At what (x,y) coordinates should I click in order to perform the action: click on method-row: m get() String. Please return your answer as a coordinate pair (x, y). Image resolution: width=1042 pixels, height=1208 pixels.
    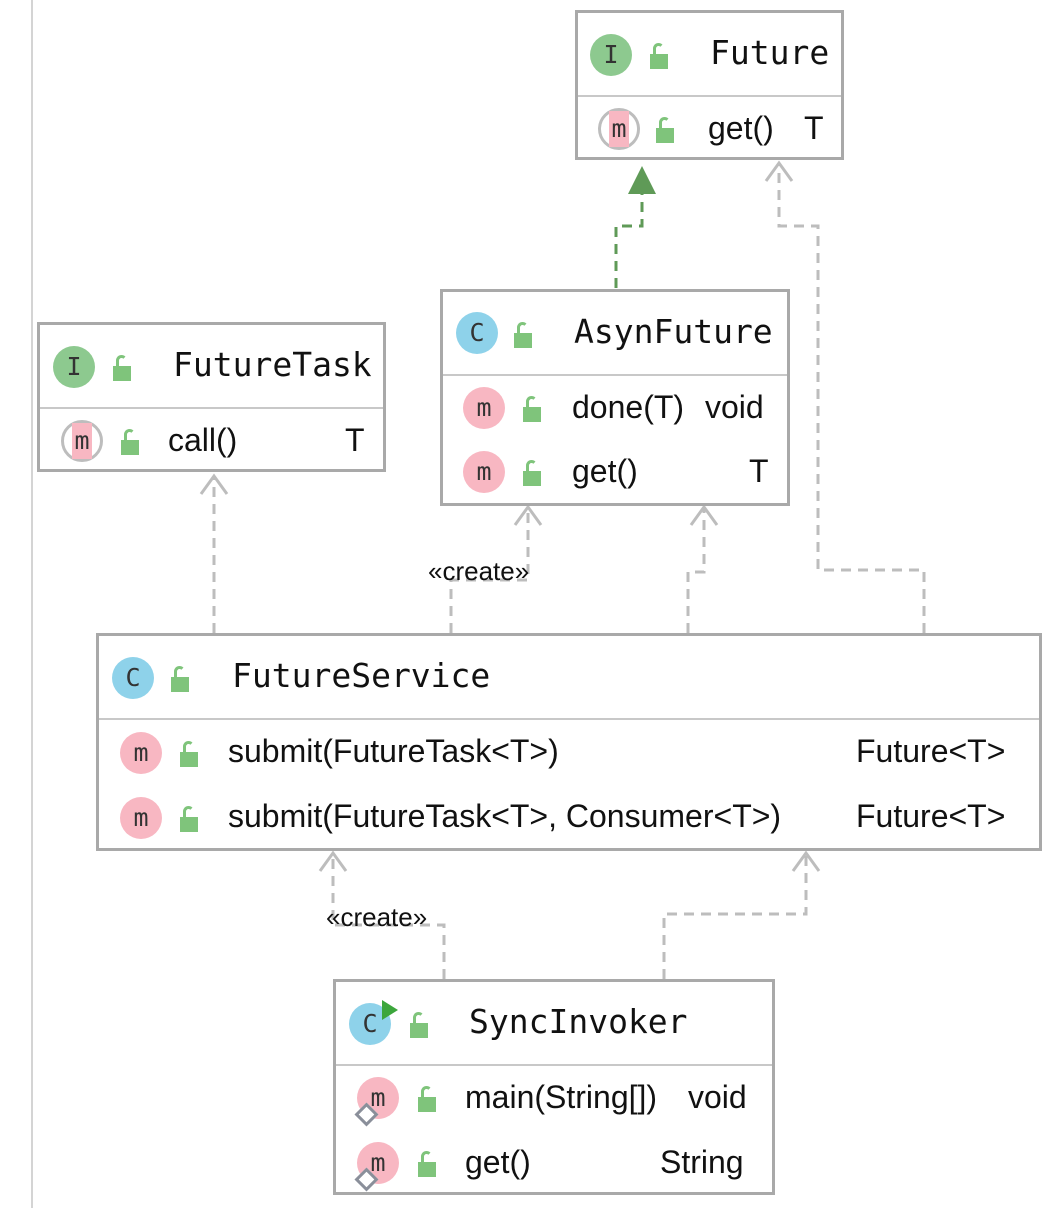
    Looking at the image, I should click on (554, 1163).